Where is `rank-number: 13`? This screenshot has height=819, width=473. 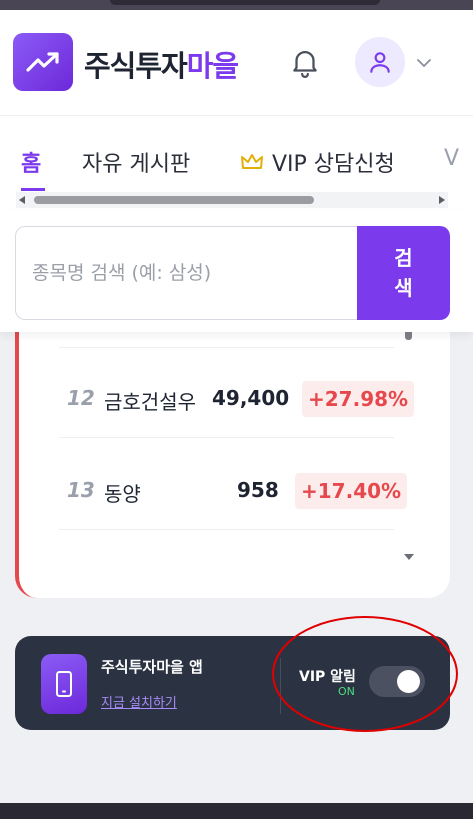
rank-number: 13 is located at coordinates (81, 490).